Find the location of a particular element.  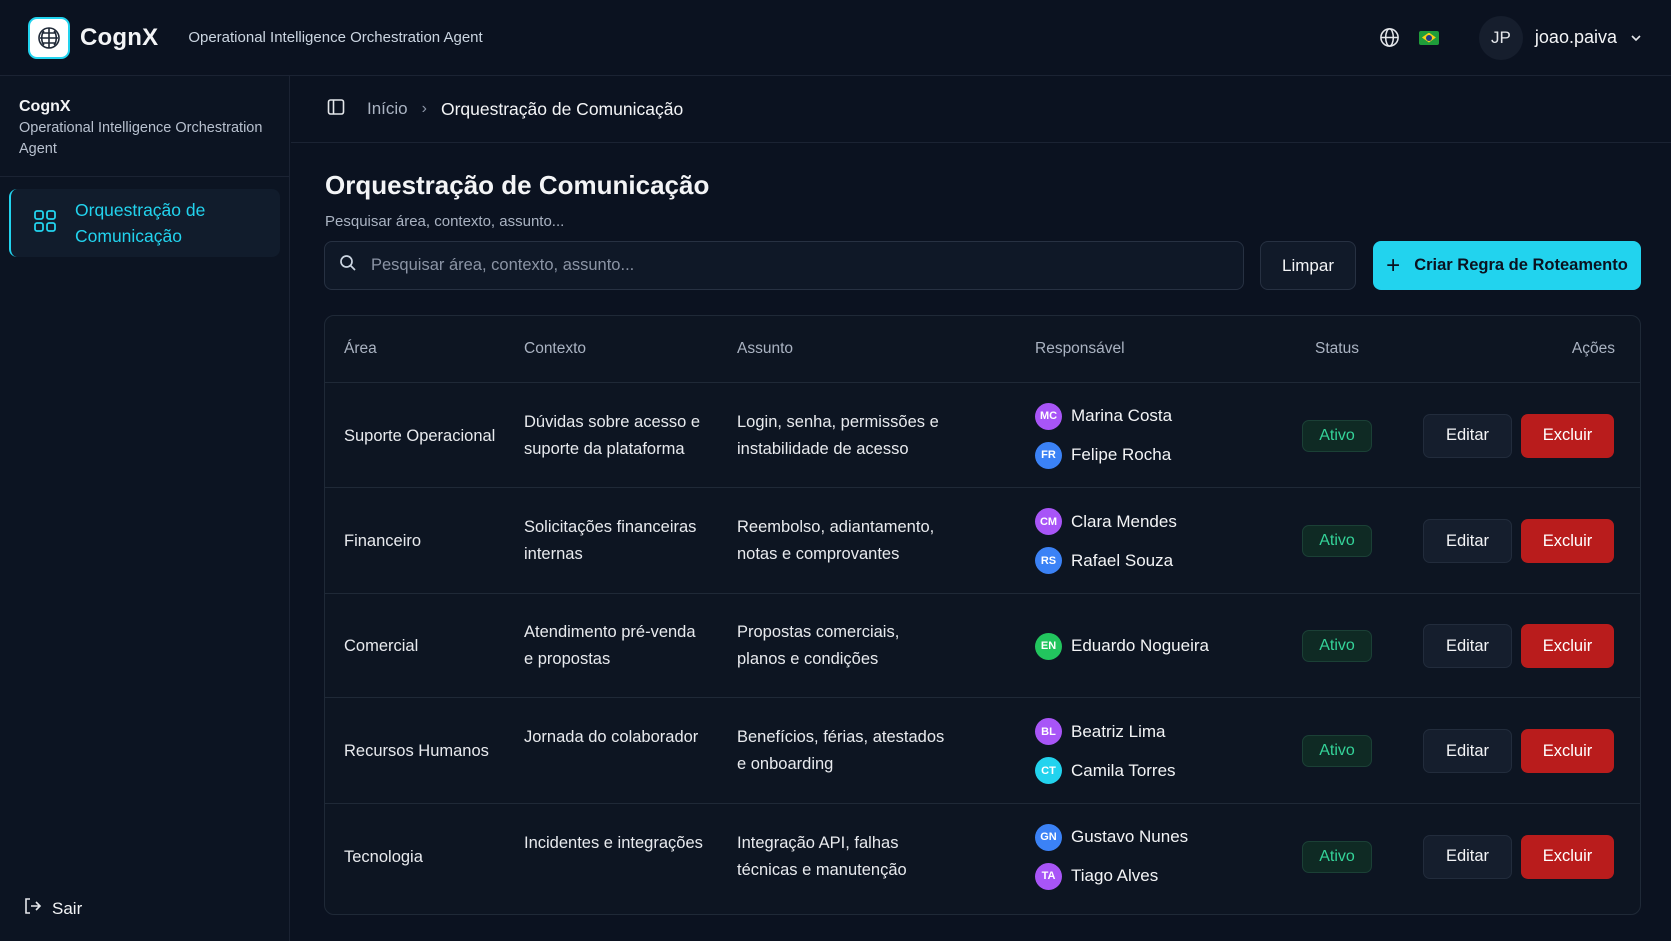

chevron-down-icon is located at coordinates (1636, 38).